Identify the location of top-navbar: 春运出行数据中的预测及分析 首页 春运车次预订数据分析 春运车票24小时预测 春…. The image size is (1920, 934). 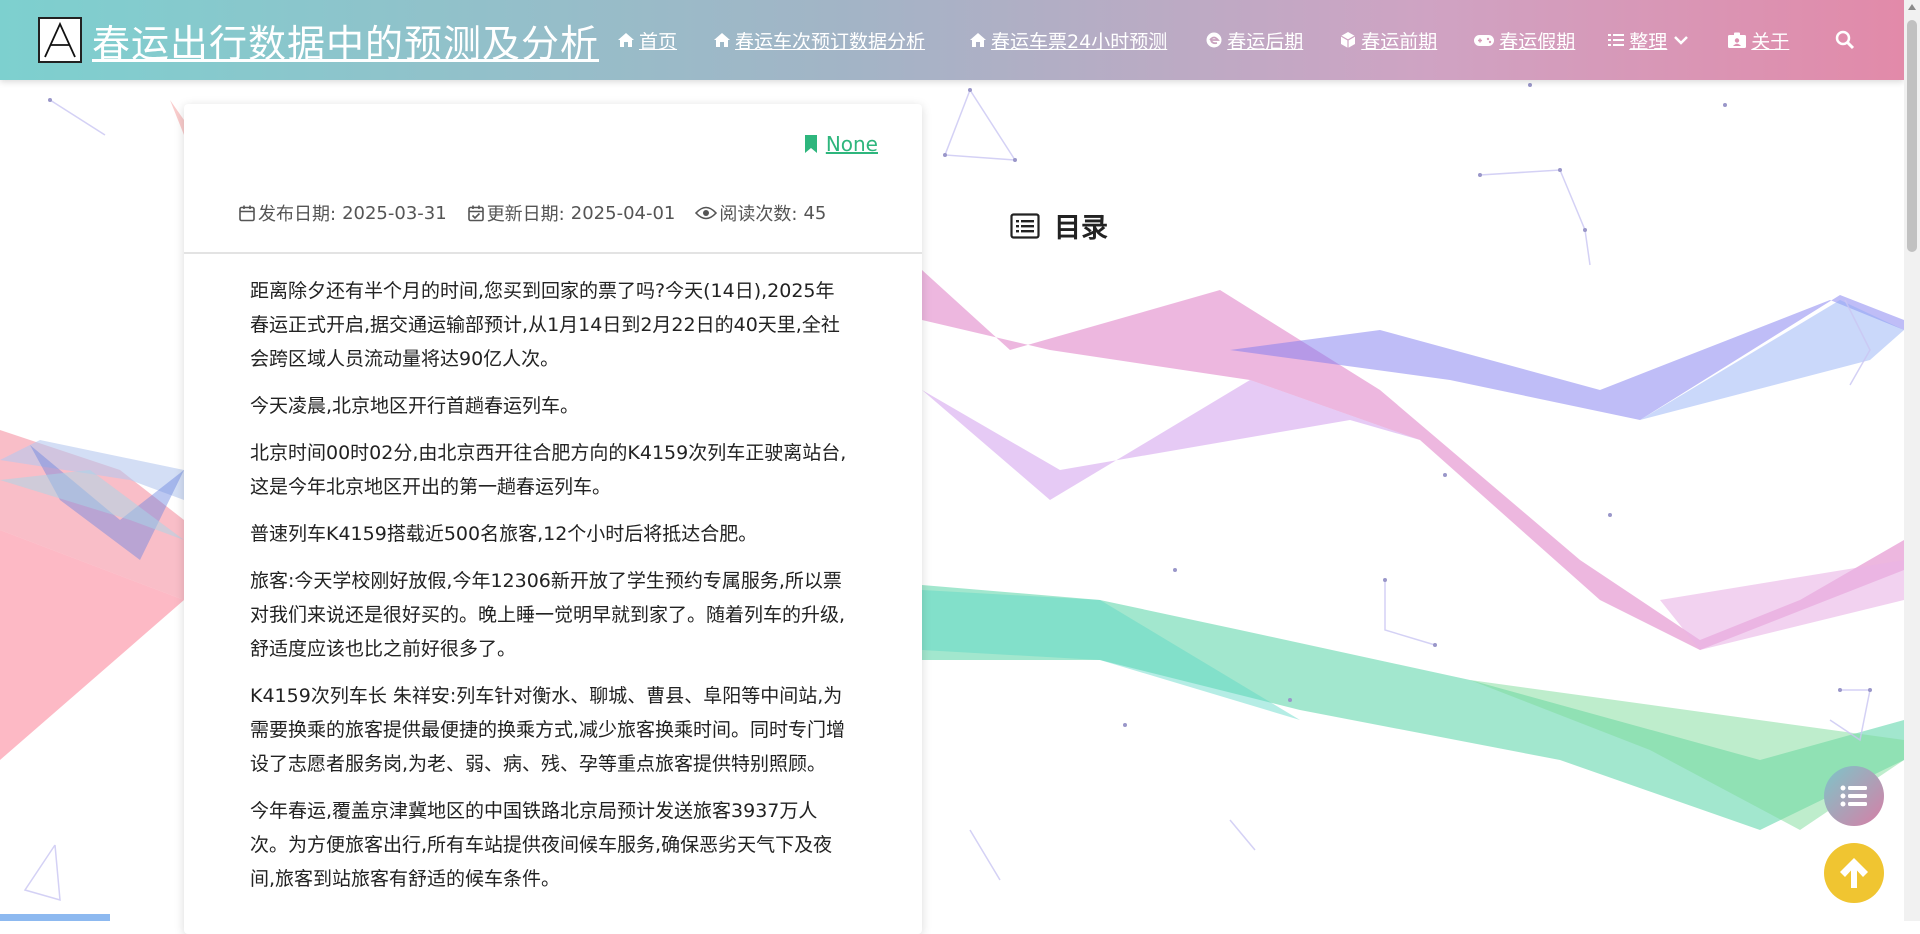
(952, 40).